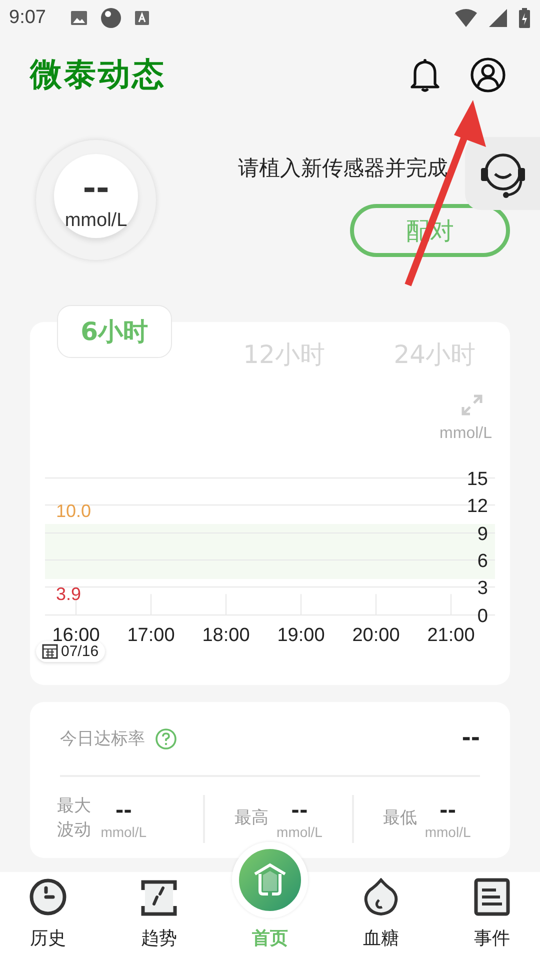 The image size is (540, 960). Describe the element at coordinates (466, 434) in the screenshot. I see `axis-unit: mmol/L` at that location.